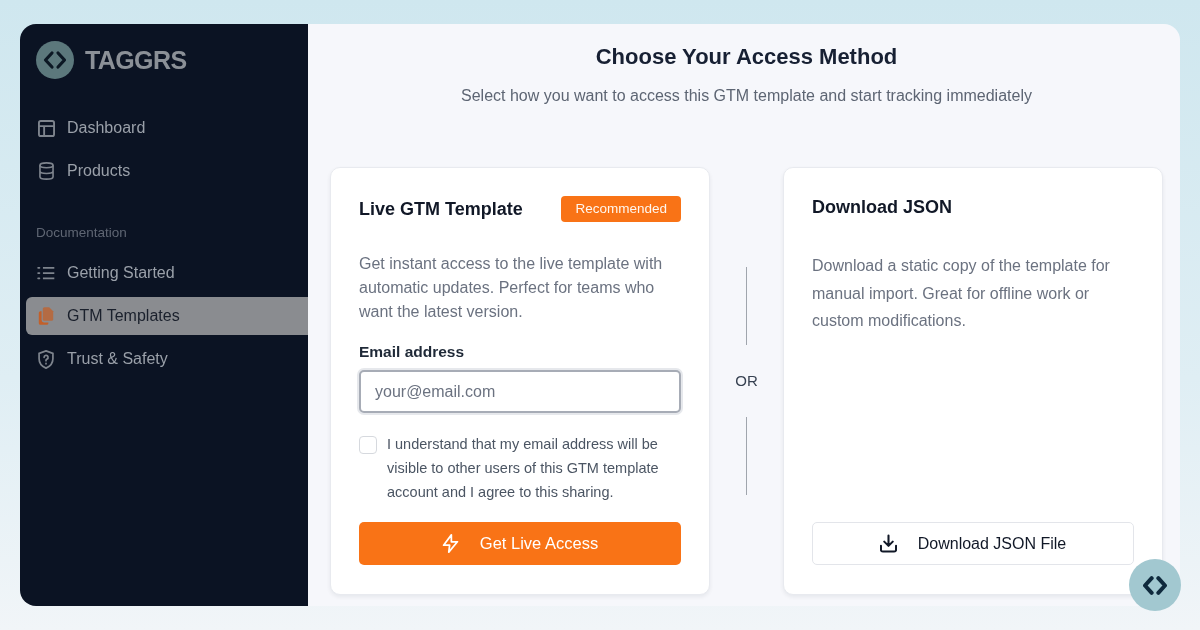 This screenshot has width=1200, height=630. I want to click on label-badge: Recommended, so click(621, 209).